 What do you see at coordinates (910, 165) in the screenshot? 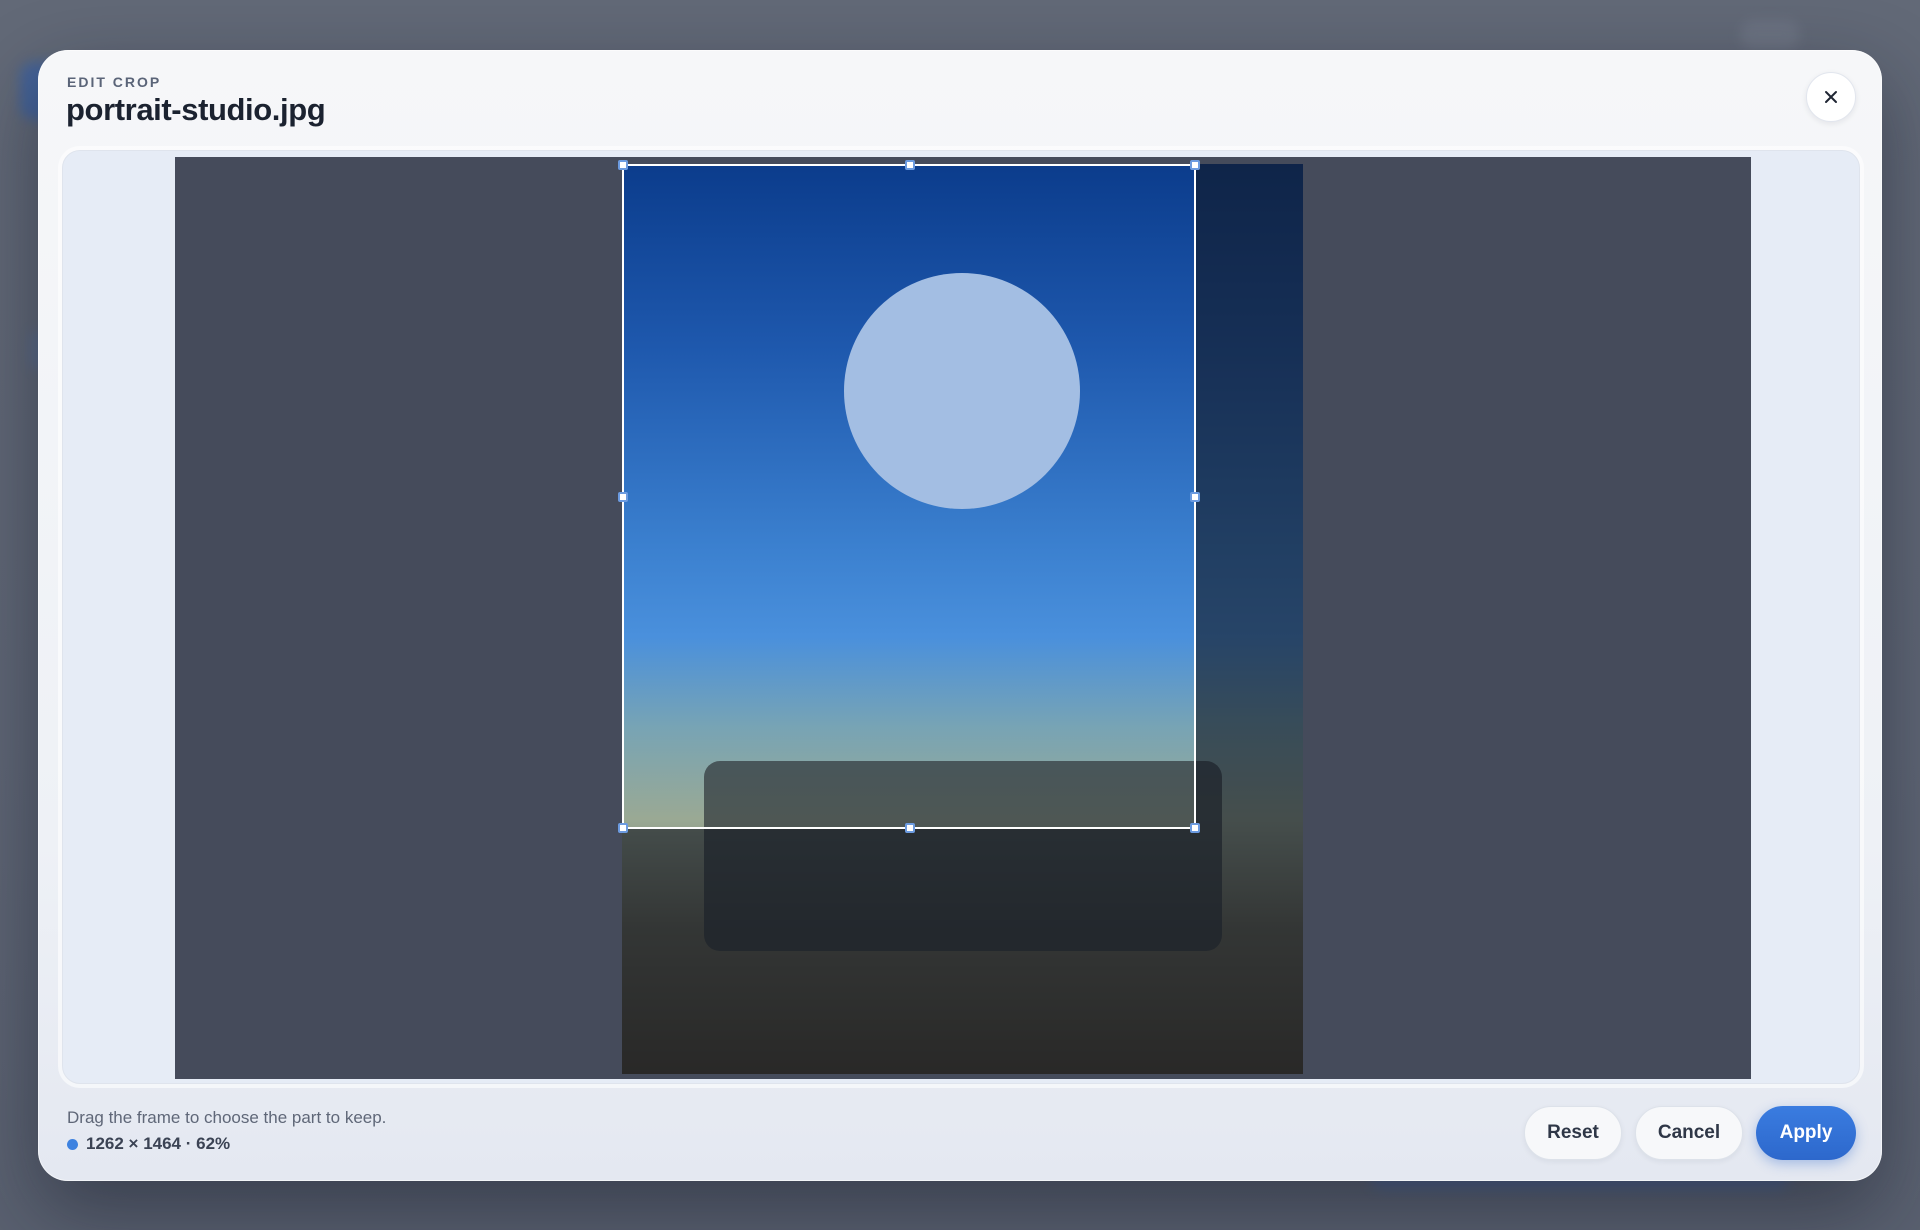
I see `crop-handle-top` at bounding box center [910, 165].